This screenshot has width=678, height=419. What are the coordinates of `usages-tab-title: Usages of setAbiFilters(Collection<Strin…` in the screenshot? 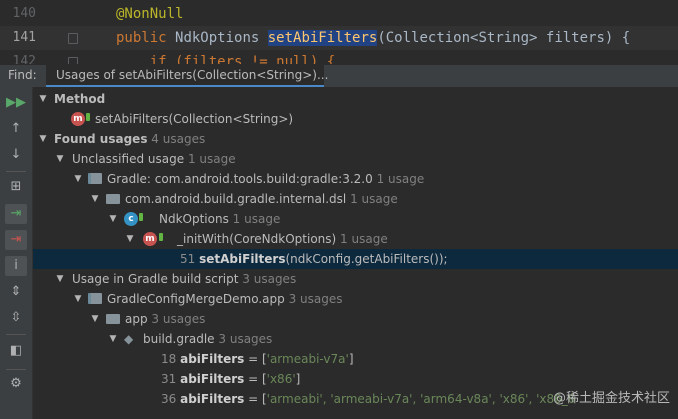 It's located at (192, 75).